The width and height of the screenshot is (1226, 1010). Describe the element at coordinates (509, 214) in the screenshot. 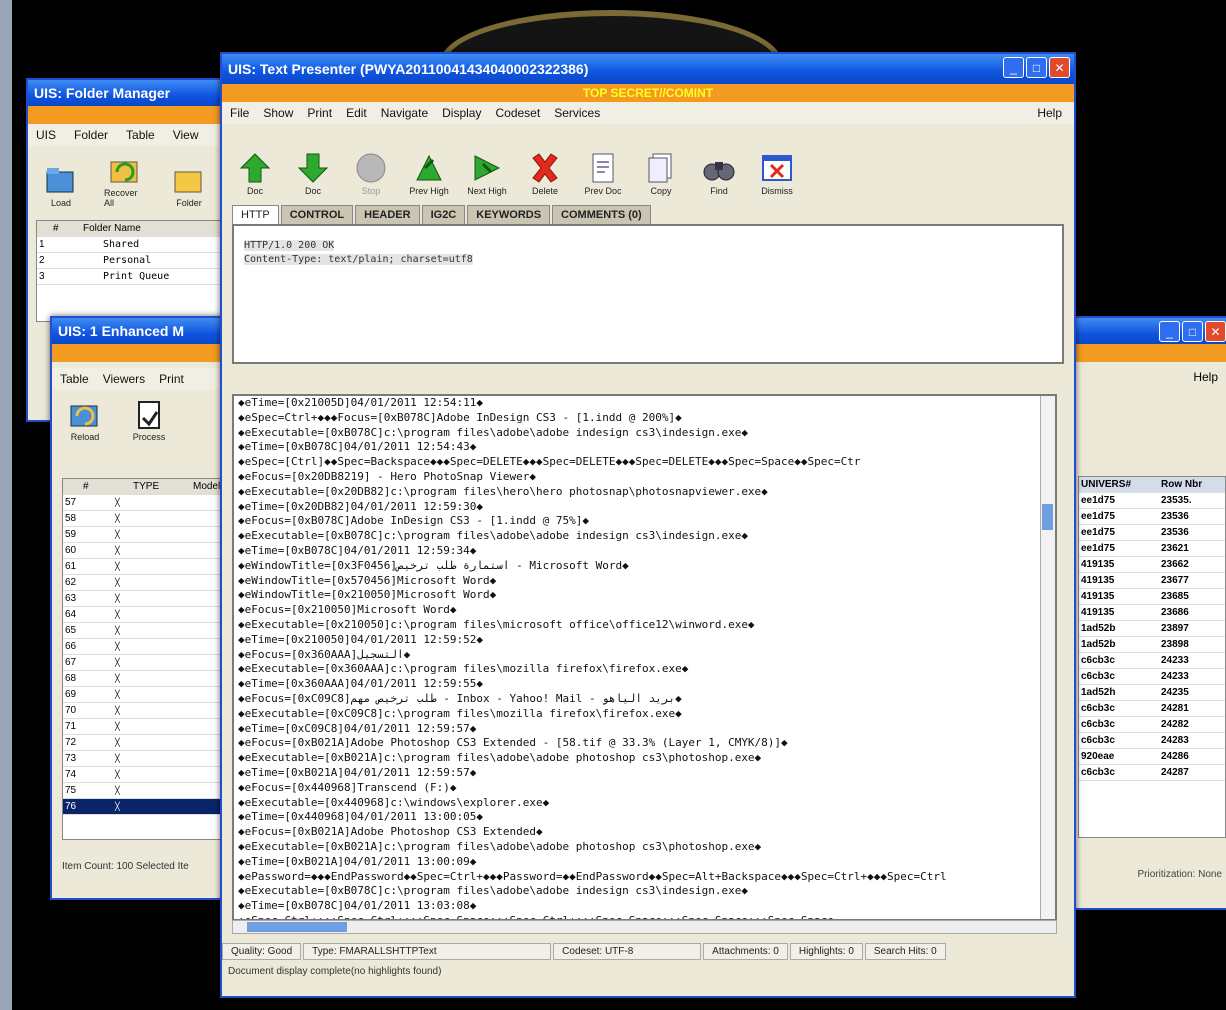

I see `tab-keywords: KEYWORDS` at that location.